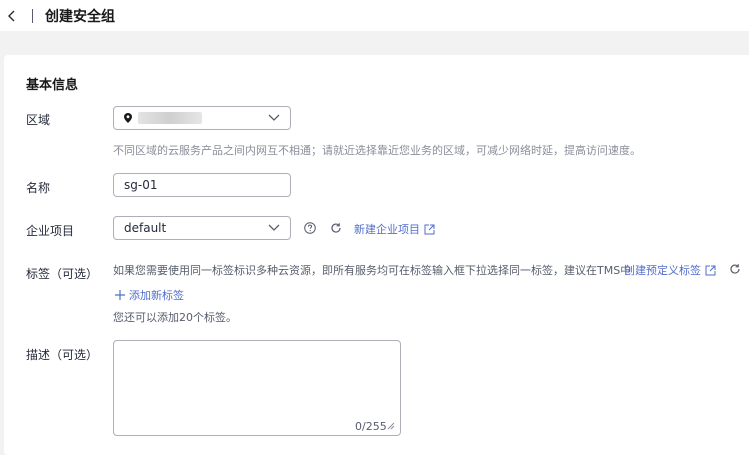 The image size is (749, 455). I want to click on chevron-left-icon, so click(11, 15).